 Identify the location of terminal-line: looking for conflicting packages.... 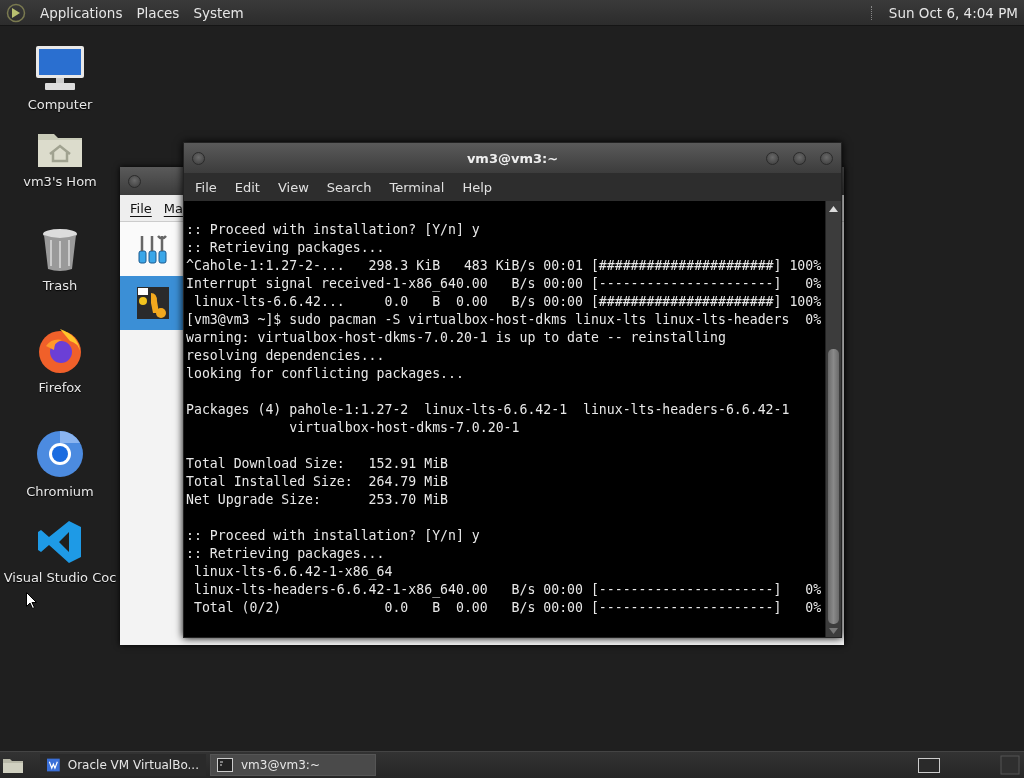
(325, 374).